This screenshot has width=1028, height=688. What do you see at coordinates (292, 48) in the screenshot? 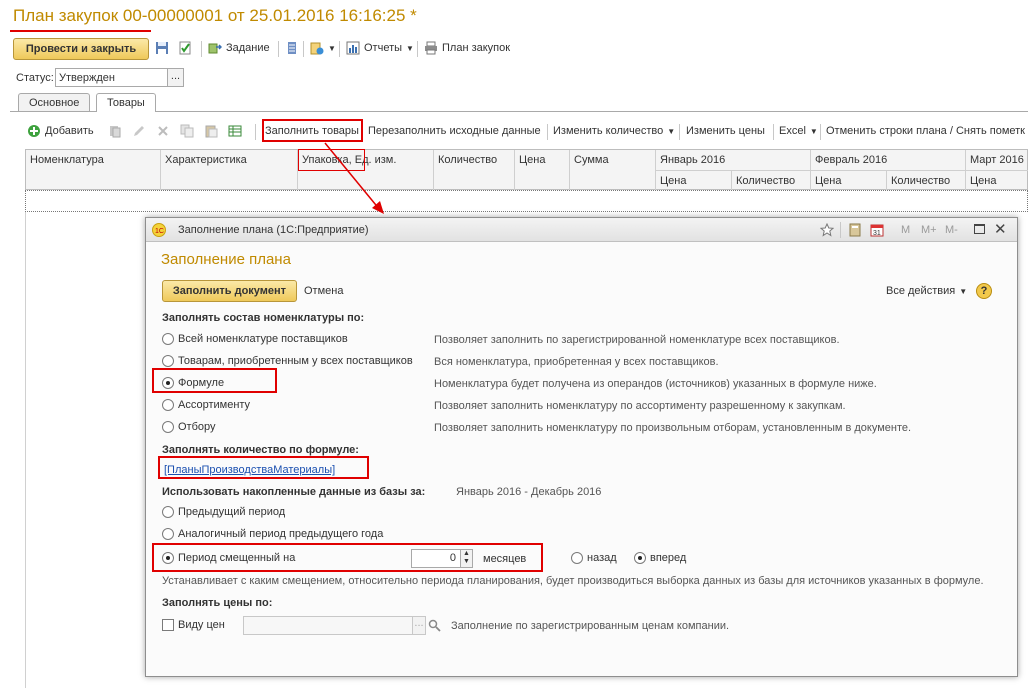
I see `structure-button` at bounding box center [292, 48].